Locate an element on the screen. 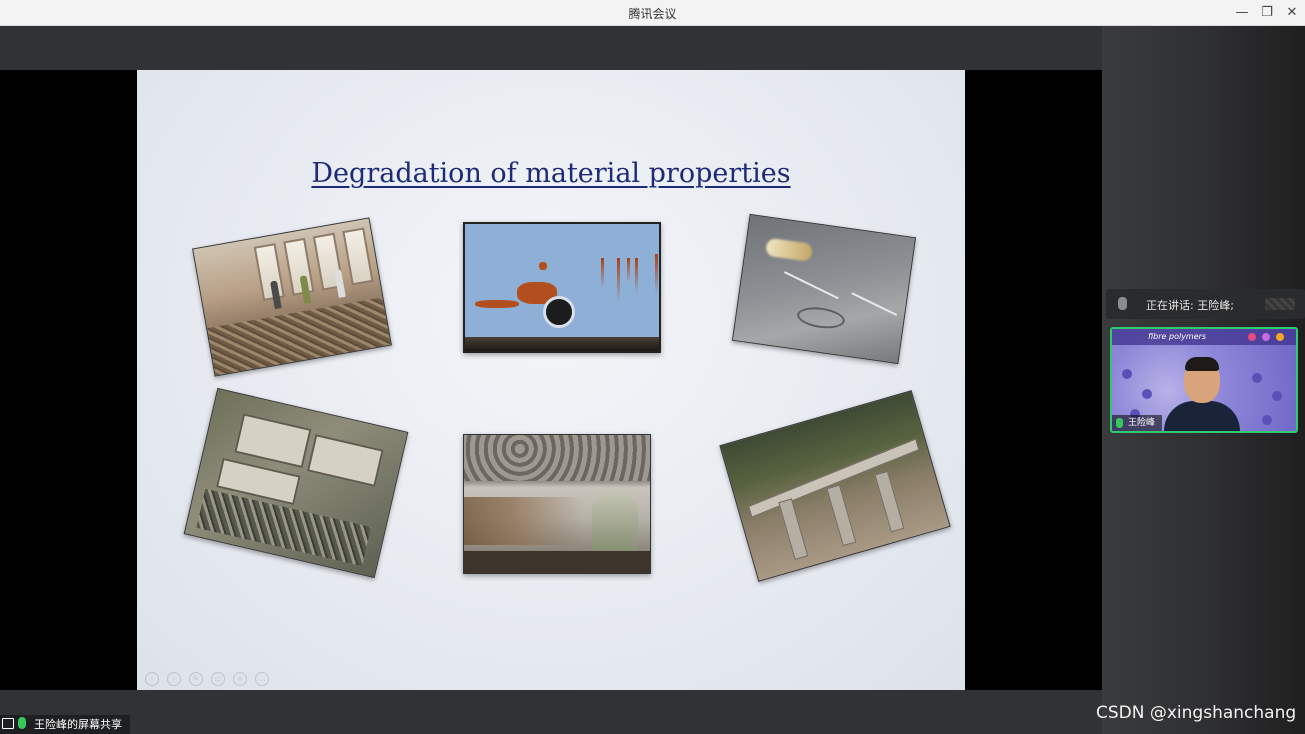  participant-video-tile: fibre polymers 王险峰 is located at coordinates (1204, 380).